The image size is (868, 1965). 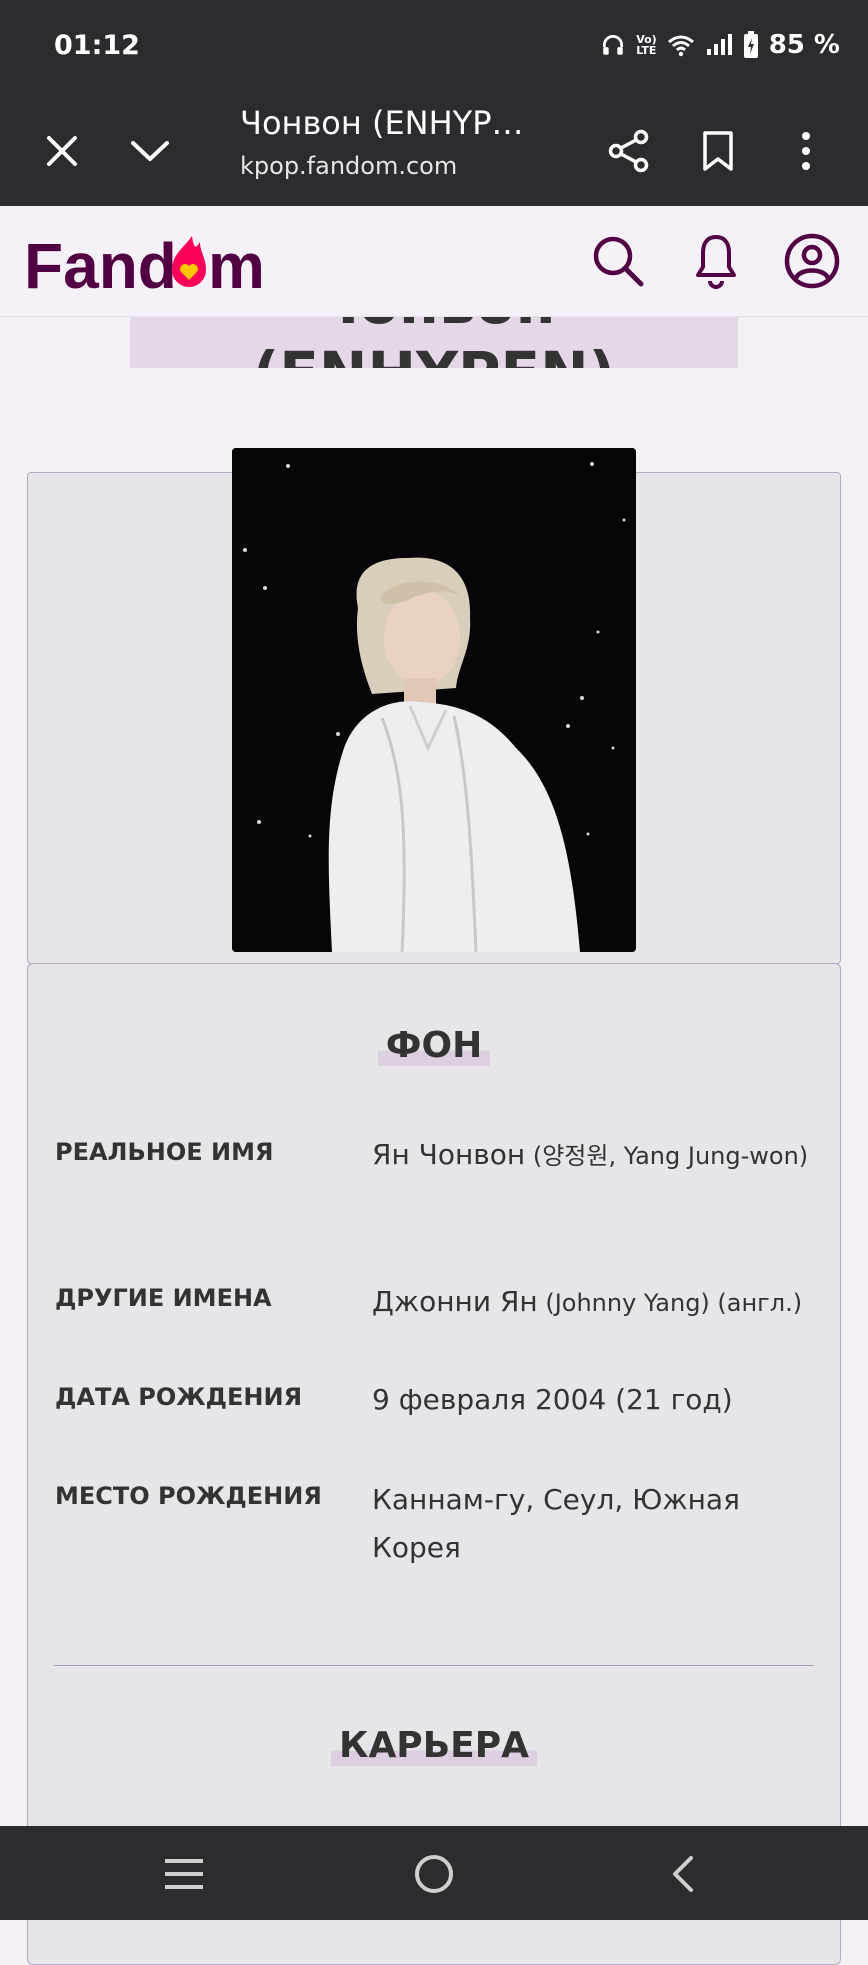 I want to click on fandom-logo: Fand m, so click(x=159, y=263).